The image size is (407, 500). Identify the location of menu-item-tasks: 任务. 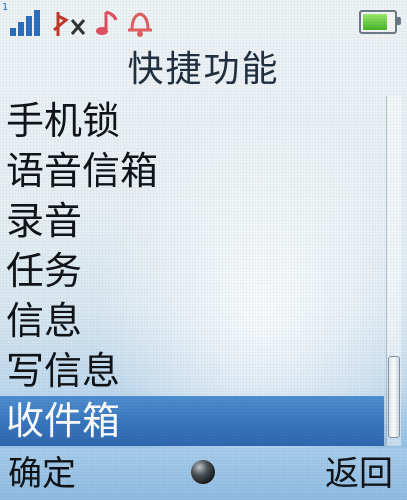
(192, 271).